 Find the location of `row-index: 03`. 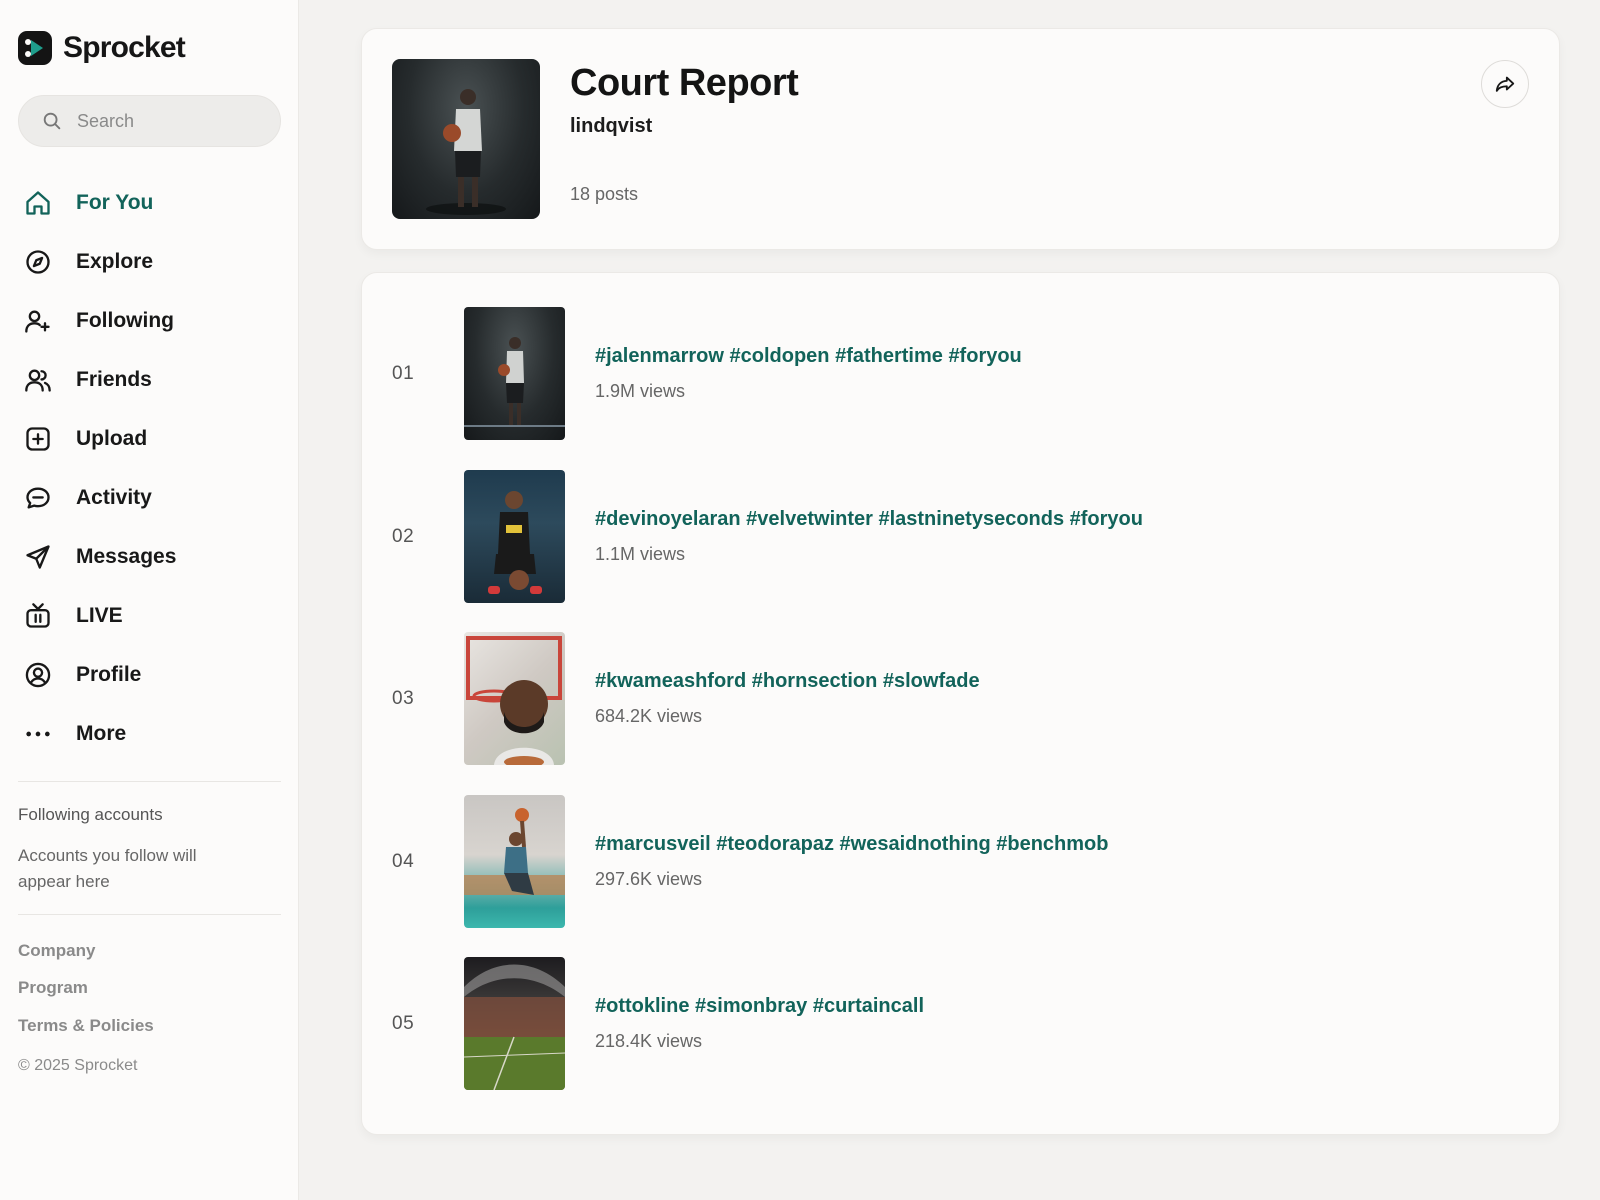

row-index: 03 is located at coordinates (403, 698).